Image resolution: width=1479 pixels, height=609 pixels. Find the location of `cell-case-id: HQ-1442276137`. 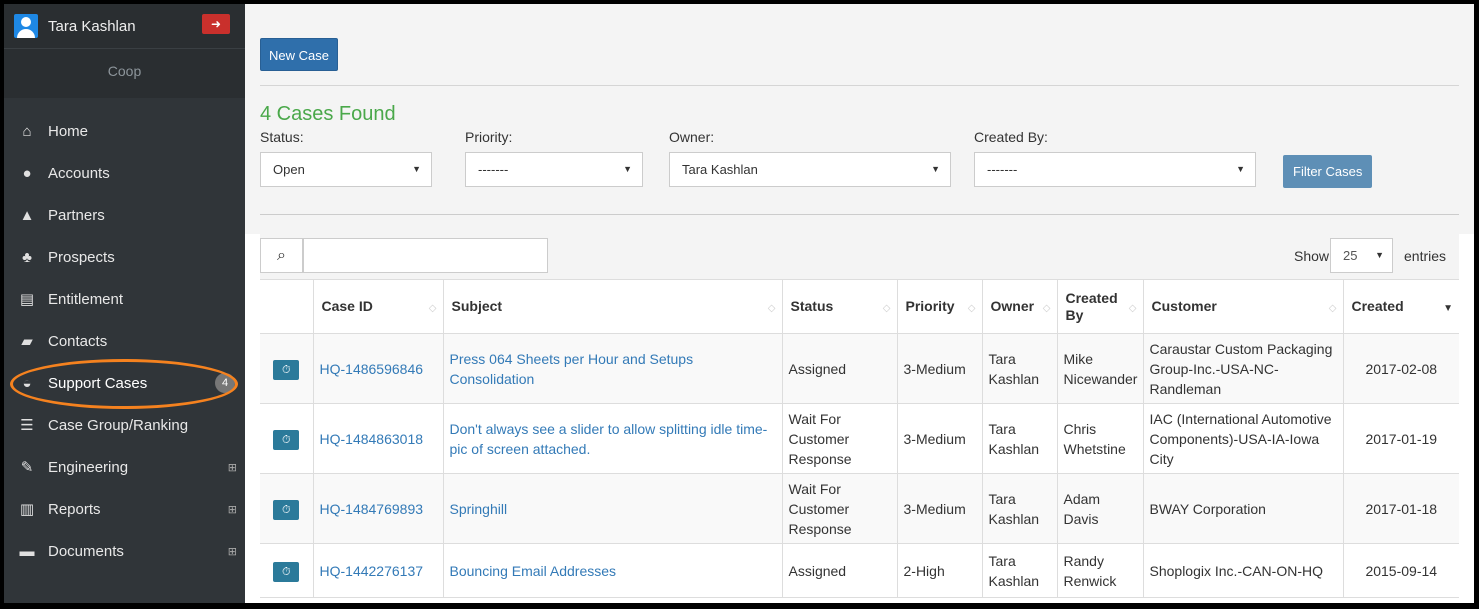

cell-case-id: HQ-1442276137 is located at coordinates (377, 570).